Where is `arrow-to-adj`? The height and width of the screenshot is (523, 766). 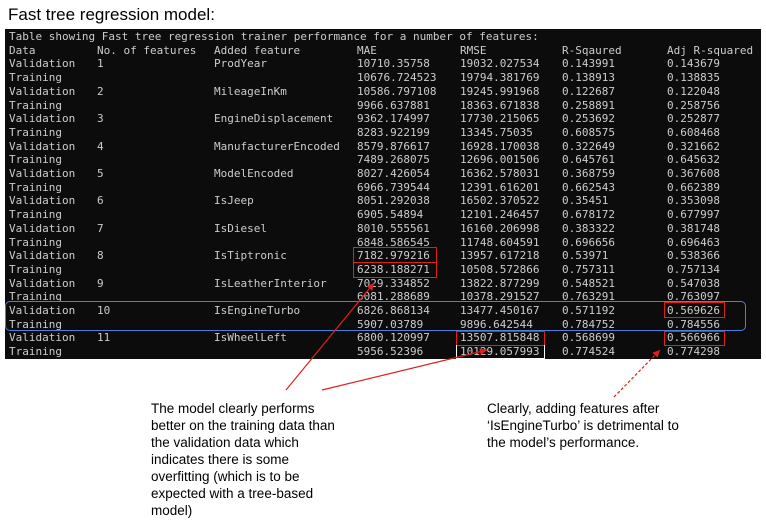 arrow-to-adj is located at coordinates (637, 373).